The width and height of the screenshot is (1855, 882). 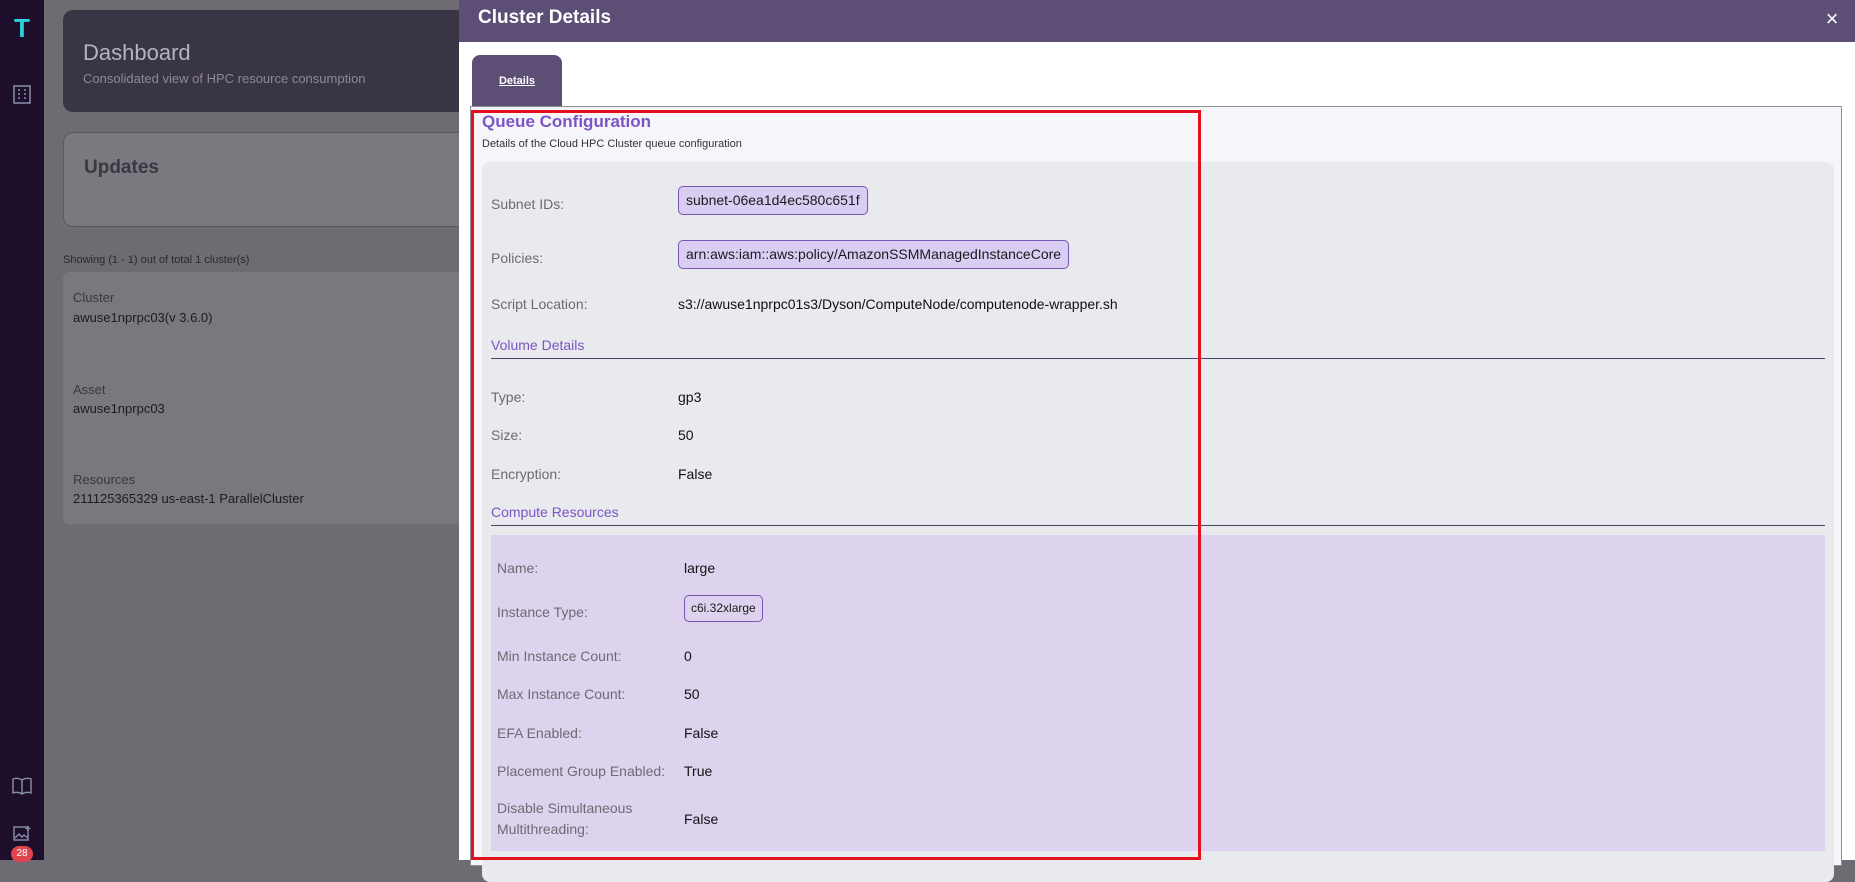 I want to click on updates-title: Updates, so click(x=121, y=167).